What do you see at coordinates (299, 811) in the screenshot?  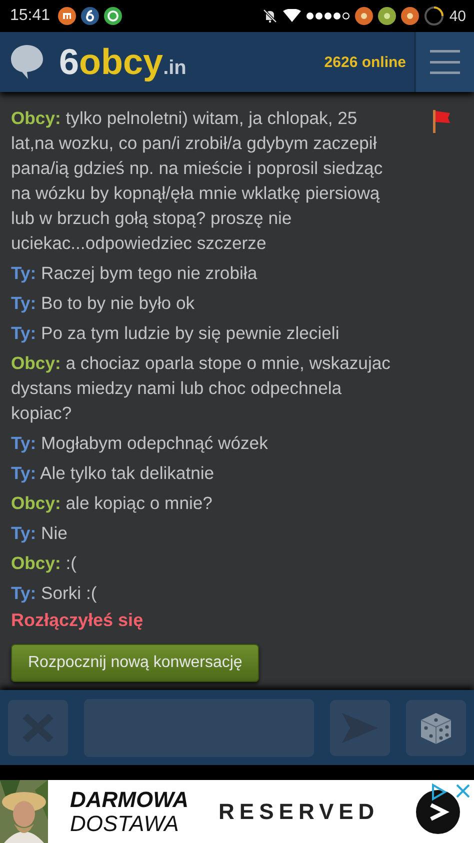 I see `brand-name: RESERVED` at bounding box center [299, 811].